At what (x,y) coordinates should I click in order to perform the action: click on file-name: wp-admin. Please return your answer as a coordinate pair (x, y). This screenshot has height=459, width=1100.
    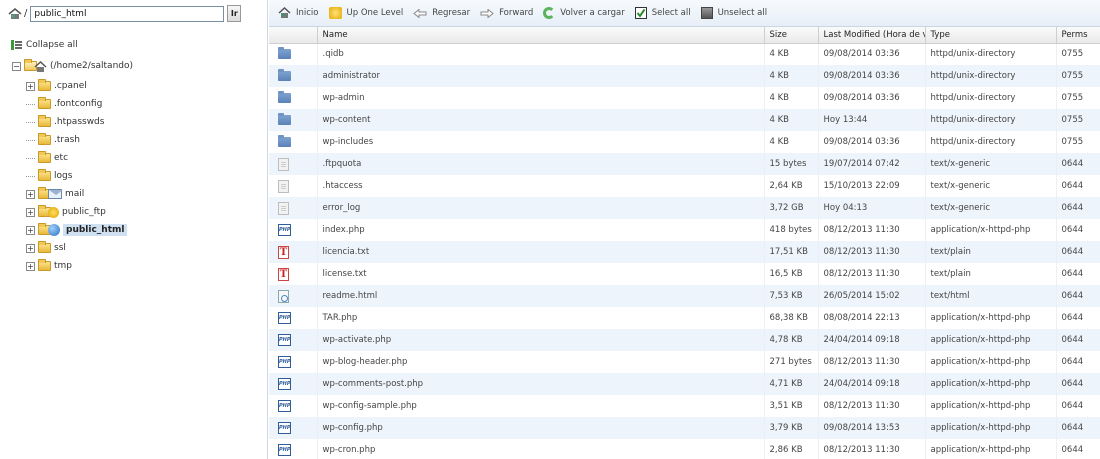
    Looking at the image, I should click on (541, 98).